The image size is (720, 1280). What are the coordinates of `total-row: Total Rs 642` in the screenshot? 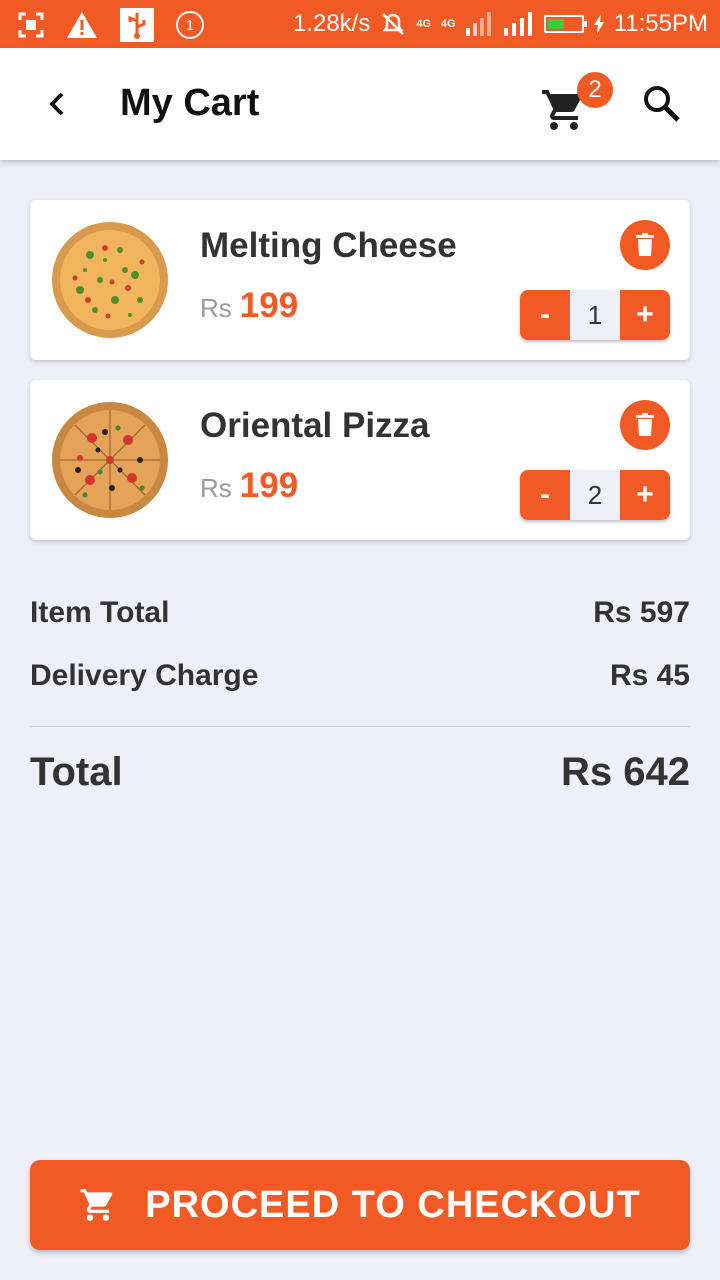 It's located at (360, 772).